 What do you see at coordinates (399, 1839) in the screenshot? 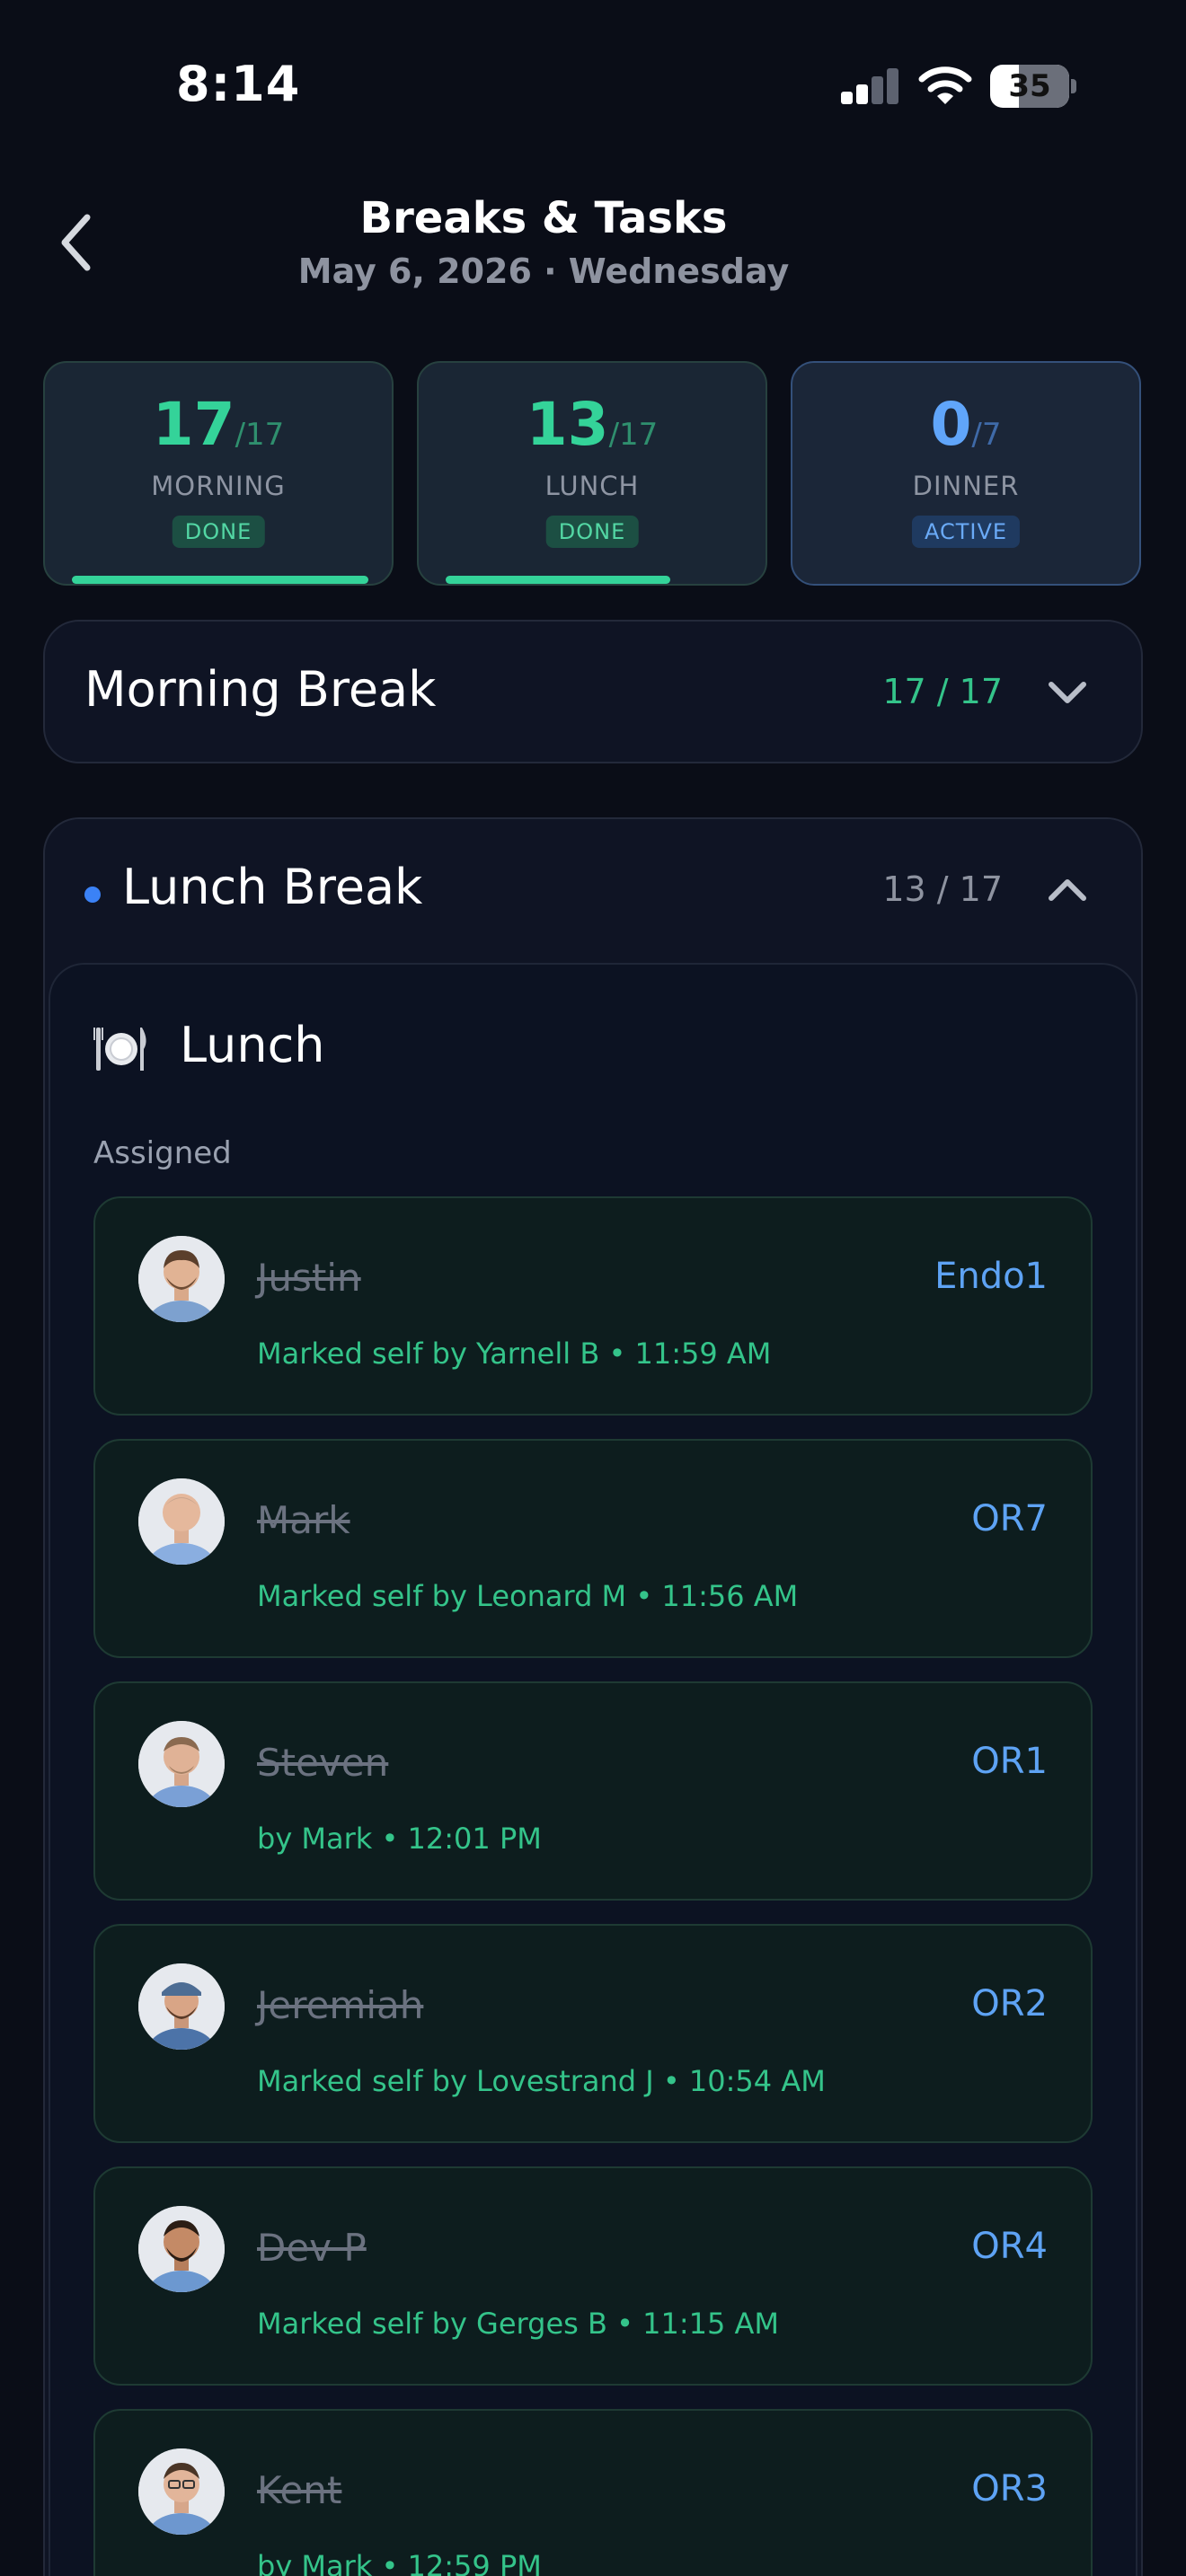
I see `status-note: by Mark • 12:01 PM` at bounding box center [399, 1839].